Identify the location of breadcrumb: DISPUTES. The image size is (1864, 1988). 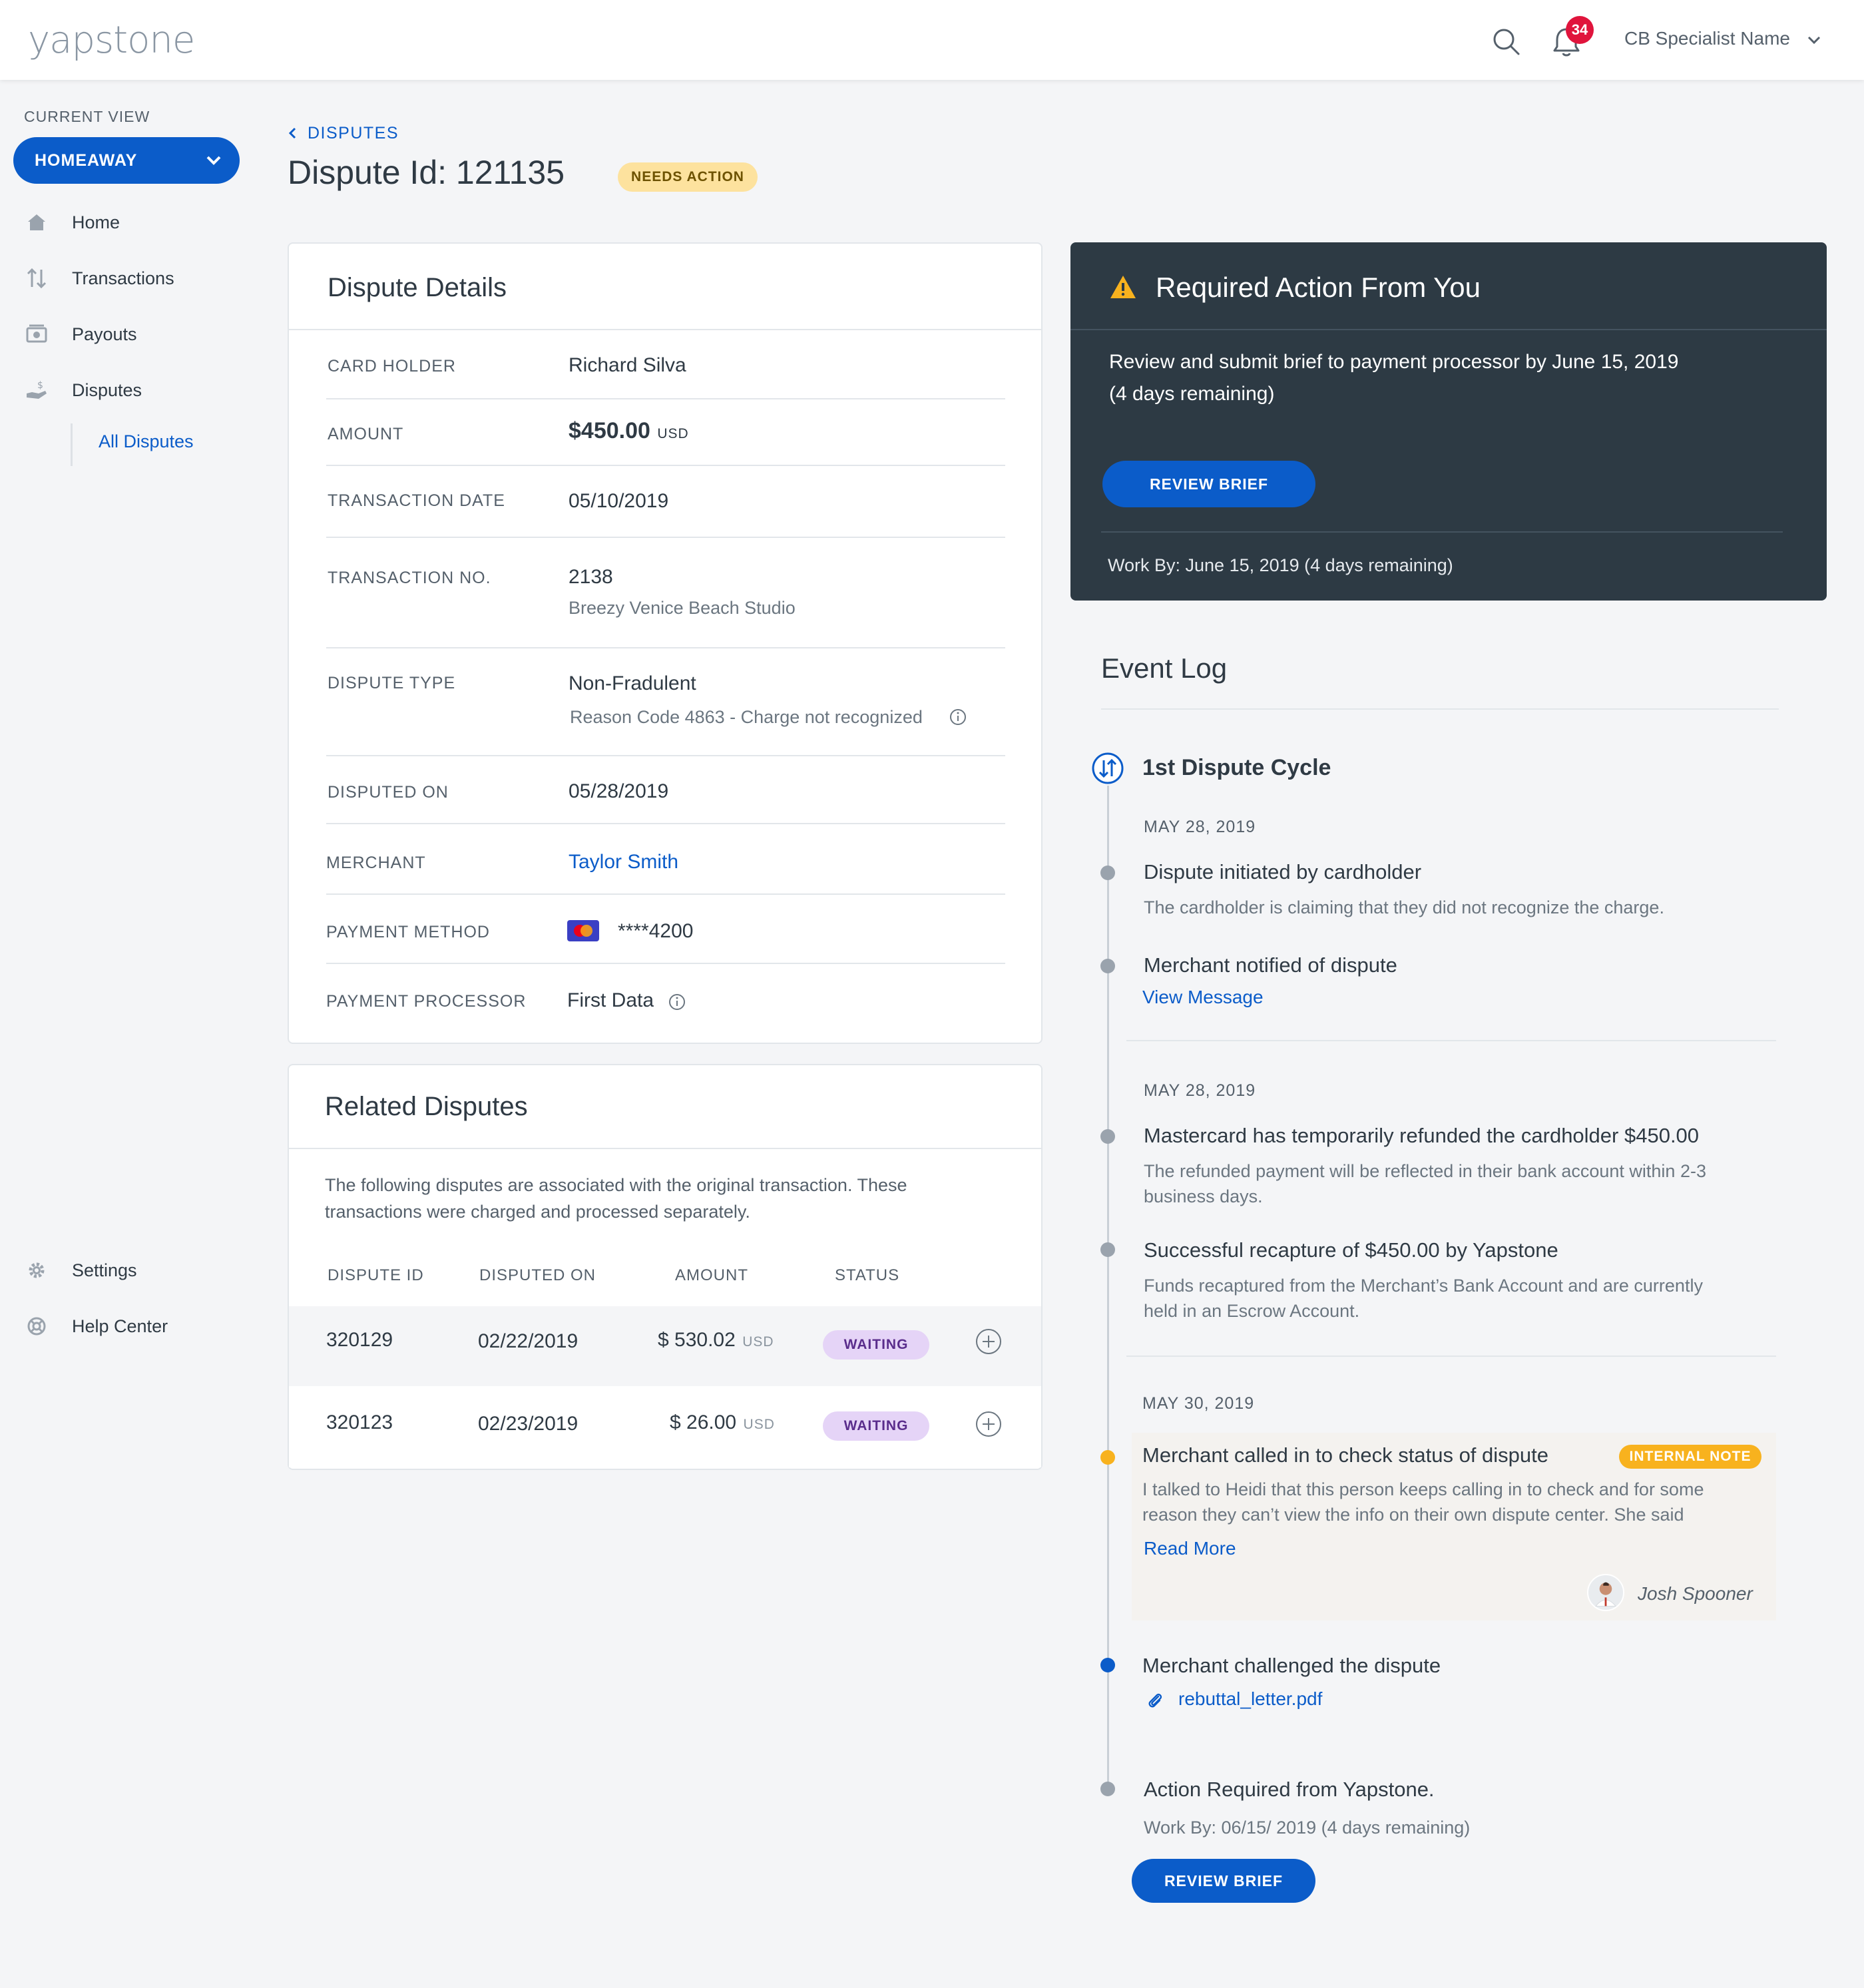
(353, 133).